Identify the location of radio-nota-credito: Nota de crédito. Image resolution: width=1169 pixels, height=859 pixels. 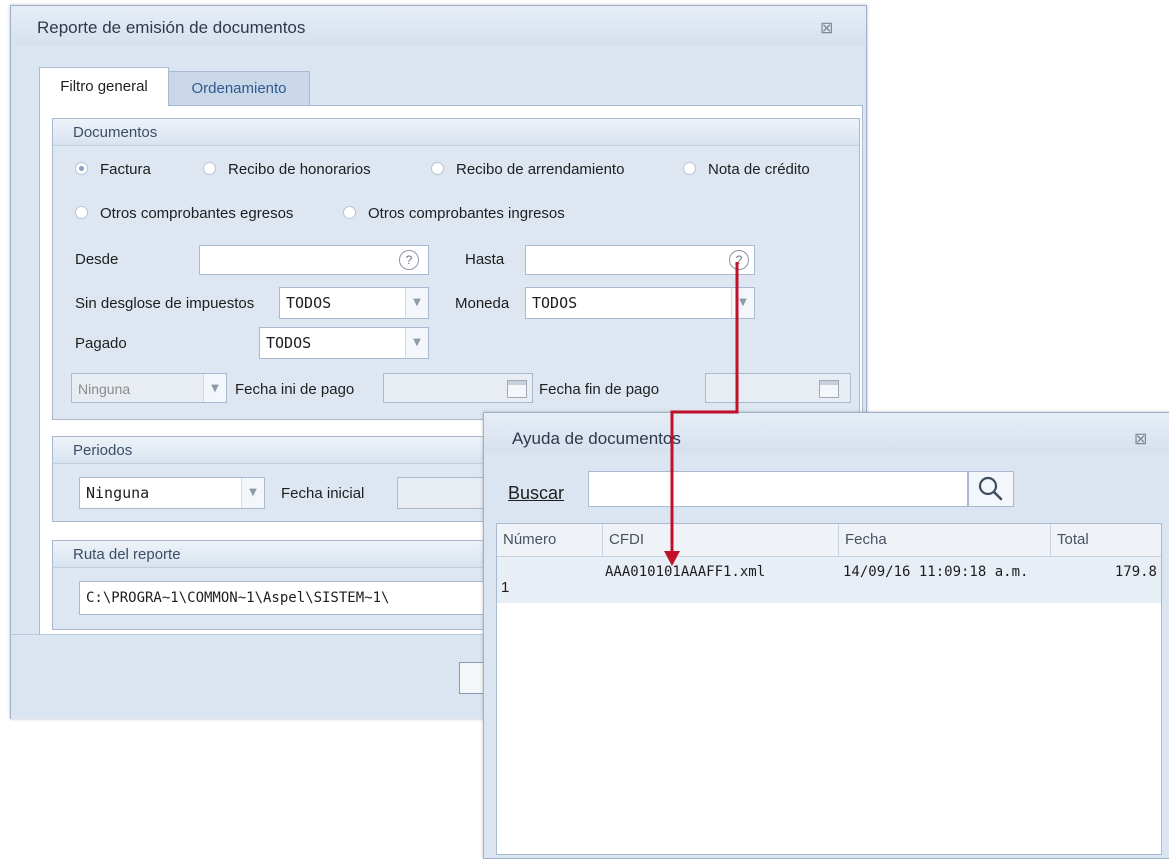
(746, 169).